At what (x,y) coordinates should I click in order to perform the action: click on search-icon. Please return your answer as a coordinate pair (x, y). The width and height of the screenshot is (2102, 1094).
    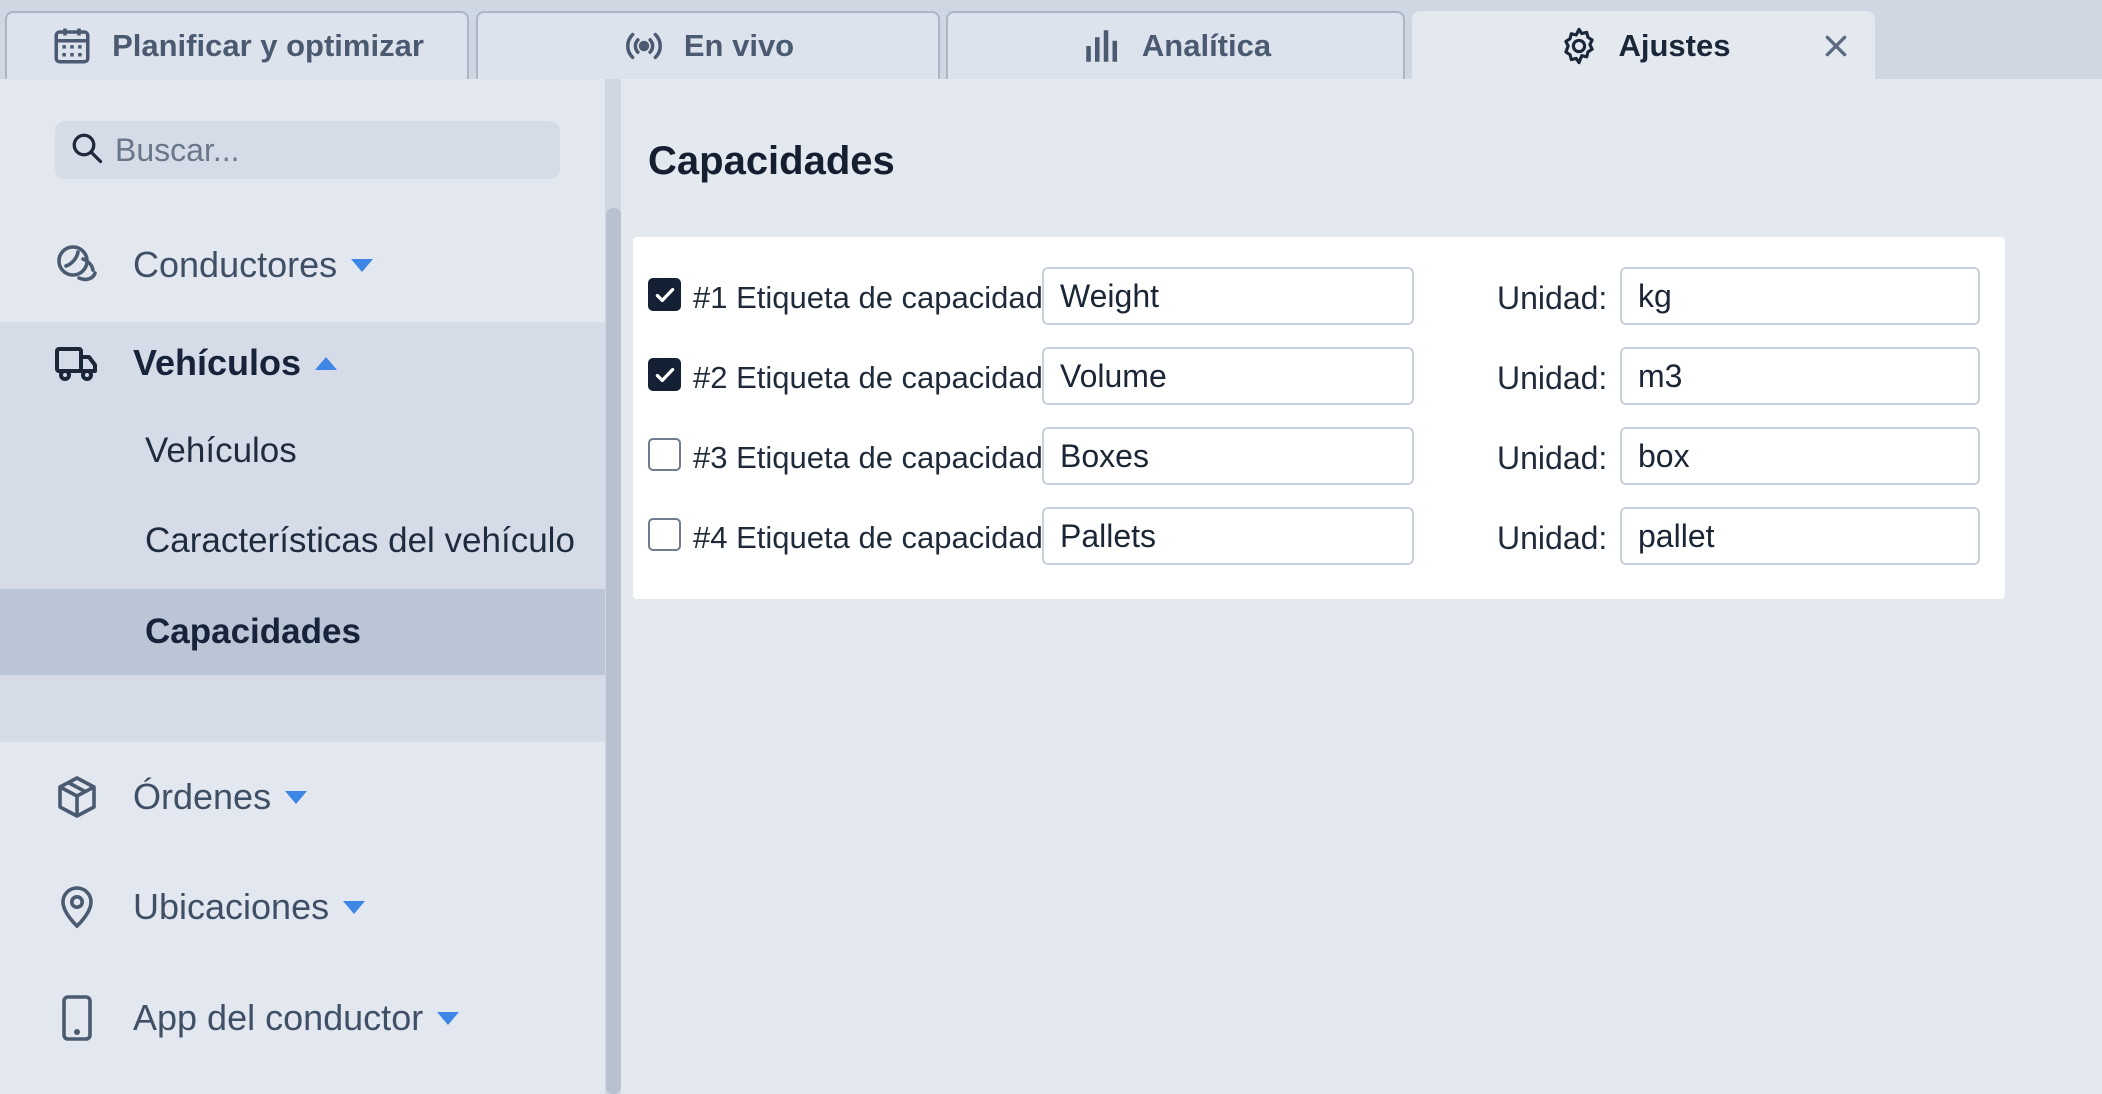
    Looking at the image, I should click on (87, 150).